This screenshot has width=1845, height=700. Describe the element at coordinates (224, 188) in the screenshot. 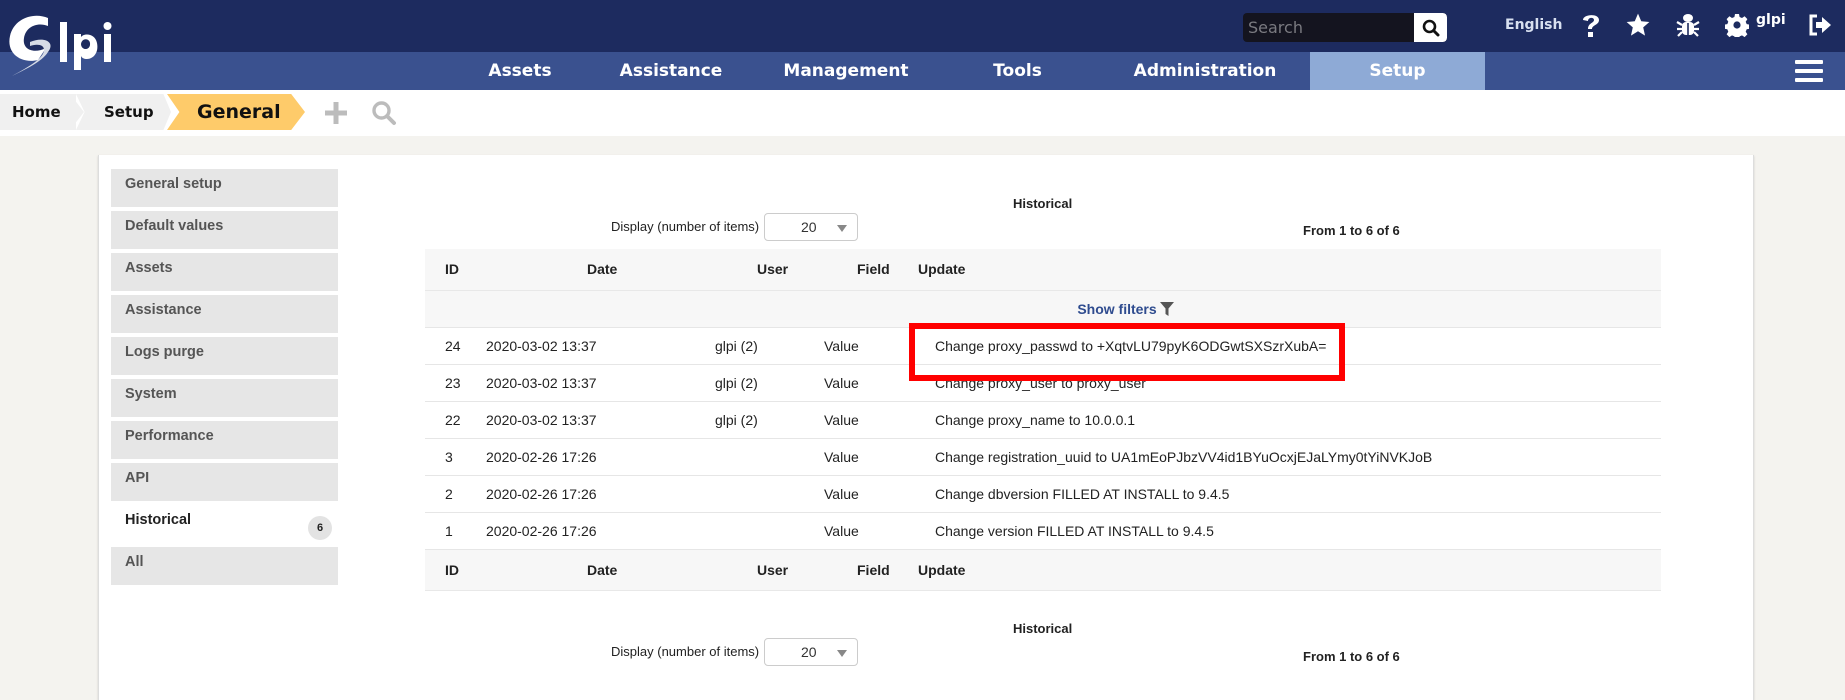

I see `tab-general-setup: General setup` at that location.